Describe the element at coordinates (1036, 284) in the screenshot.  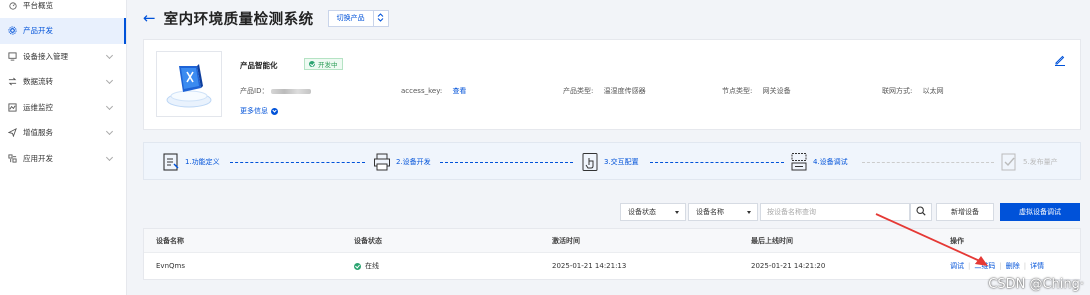
I see `watermark: CSDN @Ching·` at that location.